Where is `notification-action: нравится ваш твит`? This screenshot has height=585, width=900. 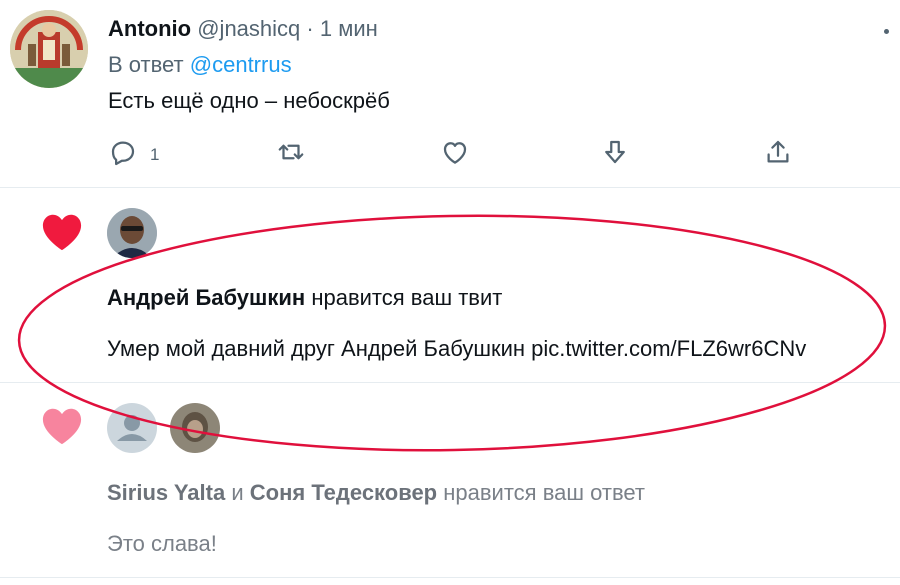 notification-action: нравится ваш твит is located at coordinates (407, 297).